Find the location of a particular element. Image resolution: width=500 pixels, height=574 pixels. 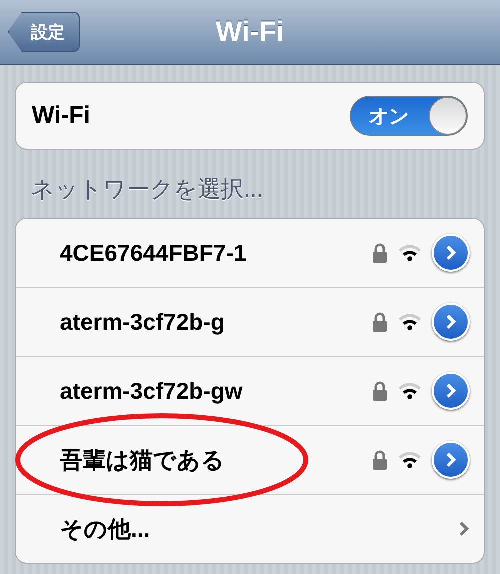

wifi-toggle: オン is located at coordinates (409, 116).